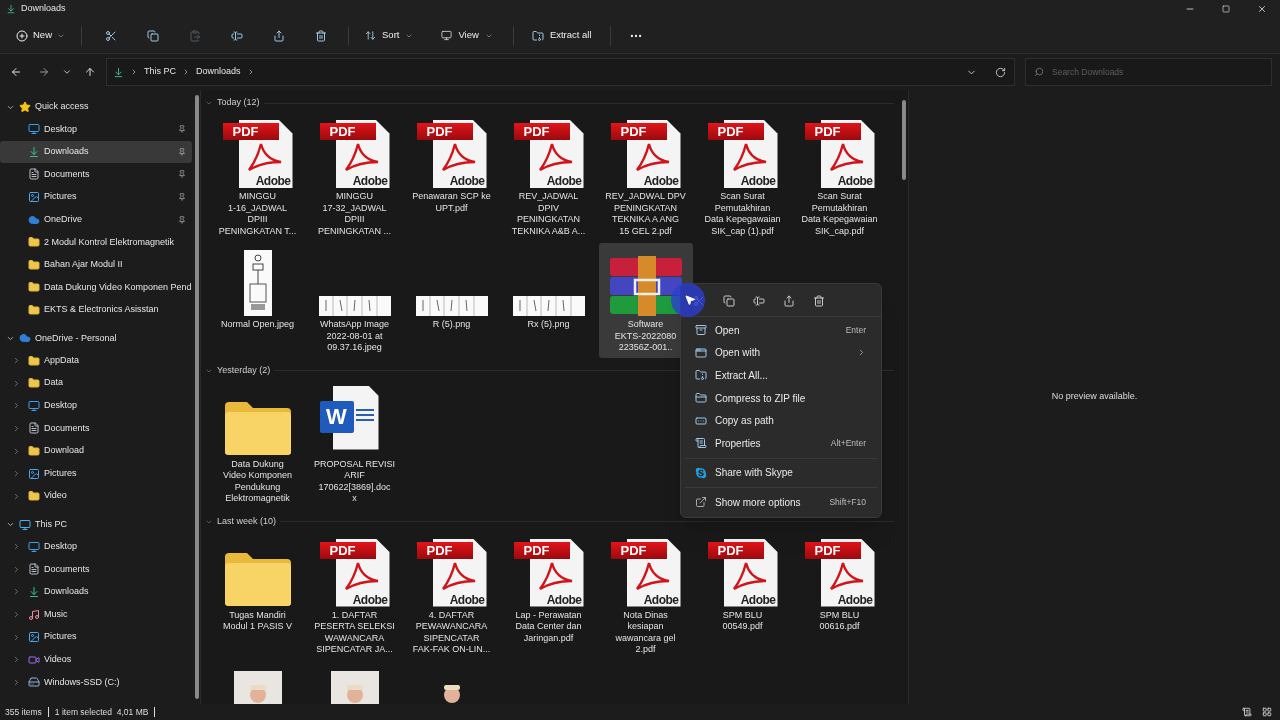  What do you see at coordinates (244, 370) in the screenshot?
I see `group-header: Yesterday (2)` at bounding box center [244, 370].